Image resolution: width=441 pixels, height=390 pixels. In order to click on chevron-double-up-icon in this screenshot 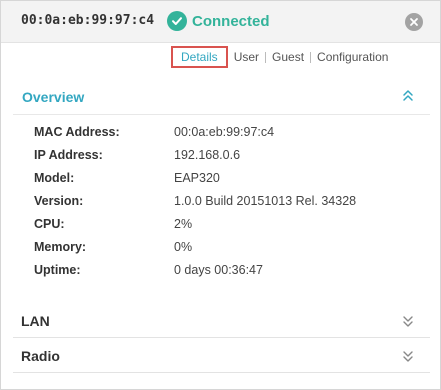, I will do `click(408, 96)`.